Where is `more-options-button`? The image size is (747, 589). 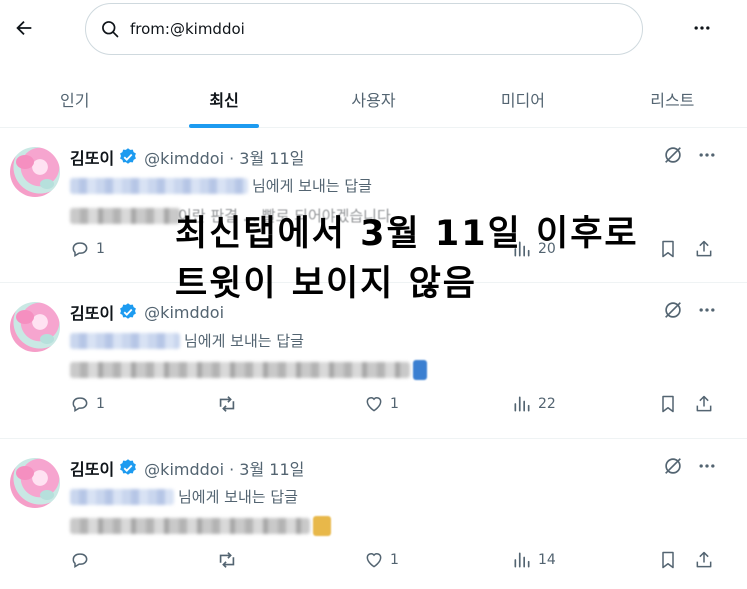 more-options-button is located at coordinates (702, 28).